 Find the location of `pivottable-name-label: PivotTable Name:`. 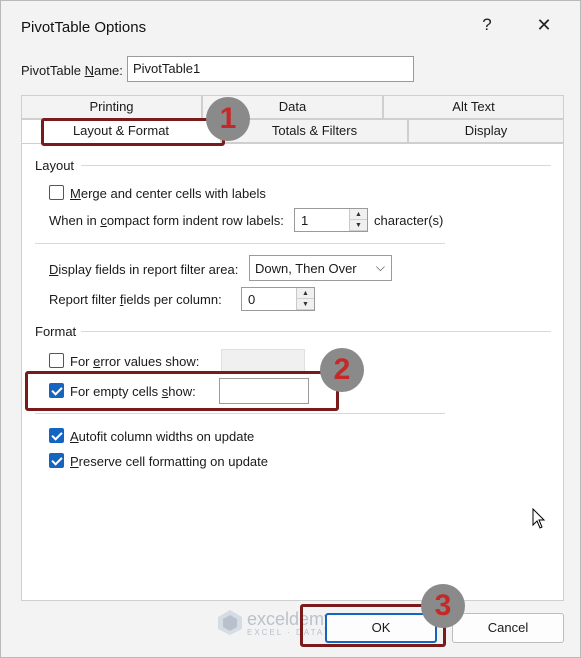

pivottable-name-label: PivotTable Name: is located at coordinates (72, 70).